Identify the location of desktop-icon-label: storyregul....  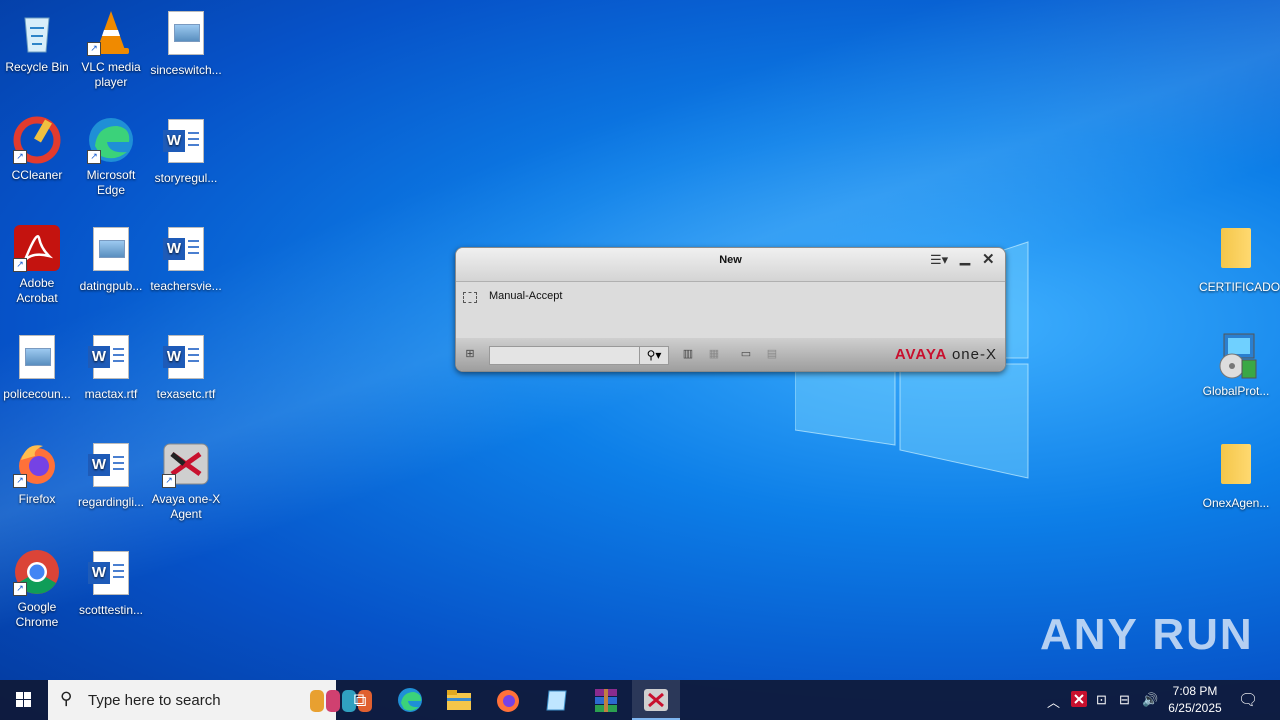
(186, 178).